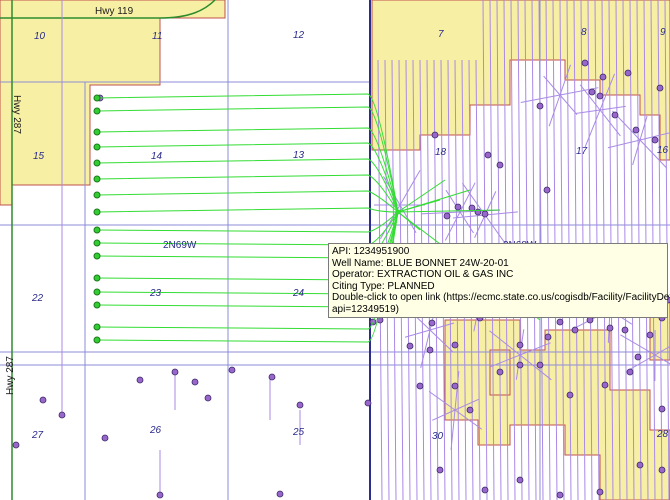 The image size is (670, 500). Describe the element at coordinates (37, 298) in the screenshot. I see `section-label-22: 22` at that location.